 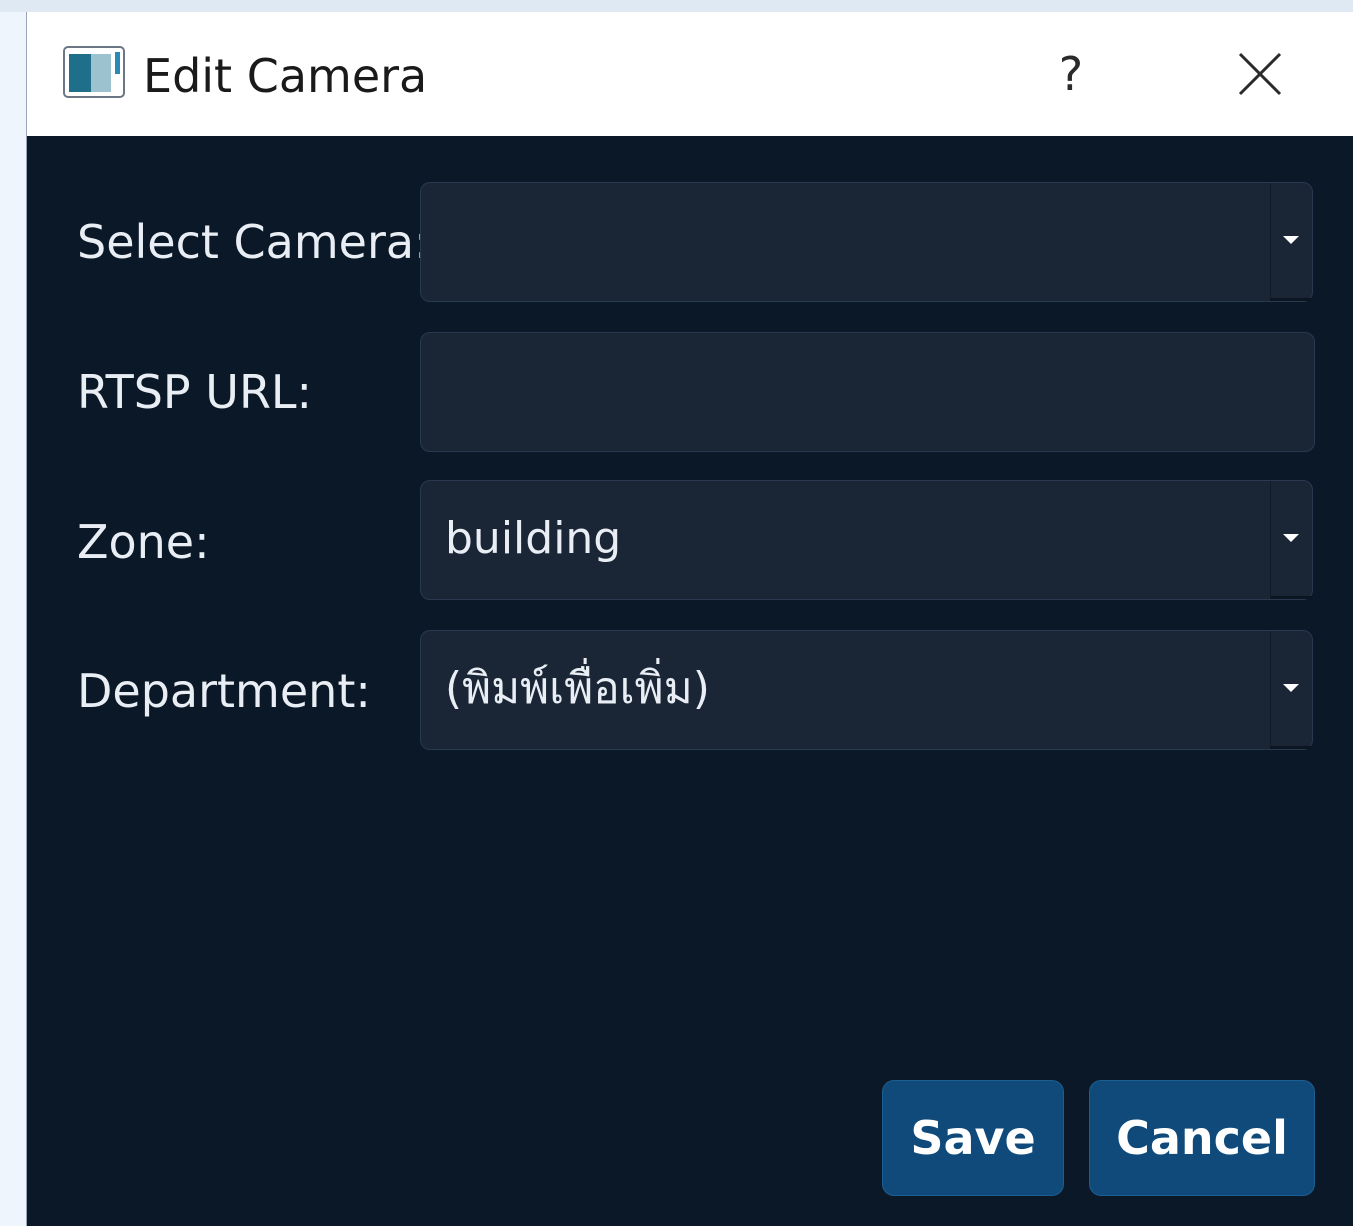 What do you see at coordinates (195, 392) in the screenshot?
I see `rtsp-url-label: RTSP URL:` at bounding box center [195, 392].